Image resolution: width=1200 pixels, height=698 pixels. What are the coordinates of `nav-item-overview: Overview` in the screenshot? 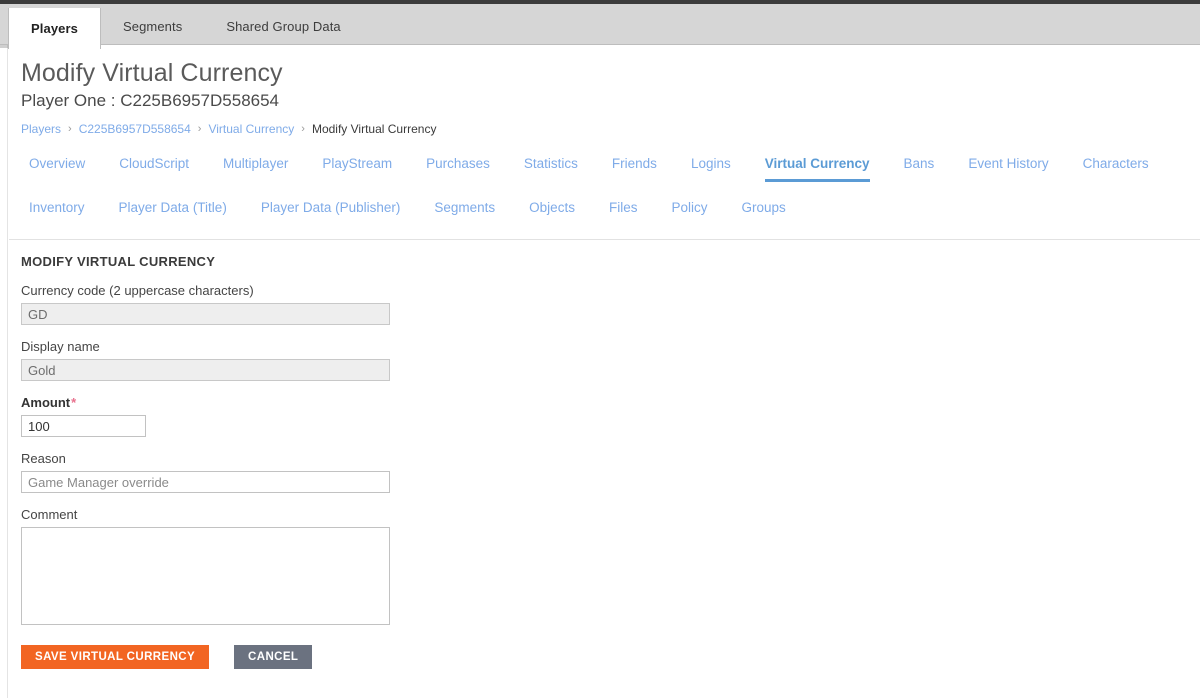 It's located at (57, 161).